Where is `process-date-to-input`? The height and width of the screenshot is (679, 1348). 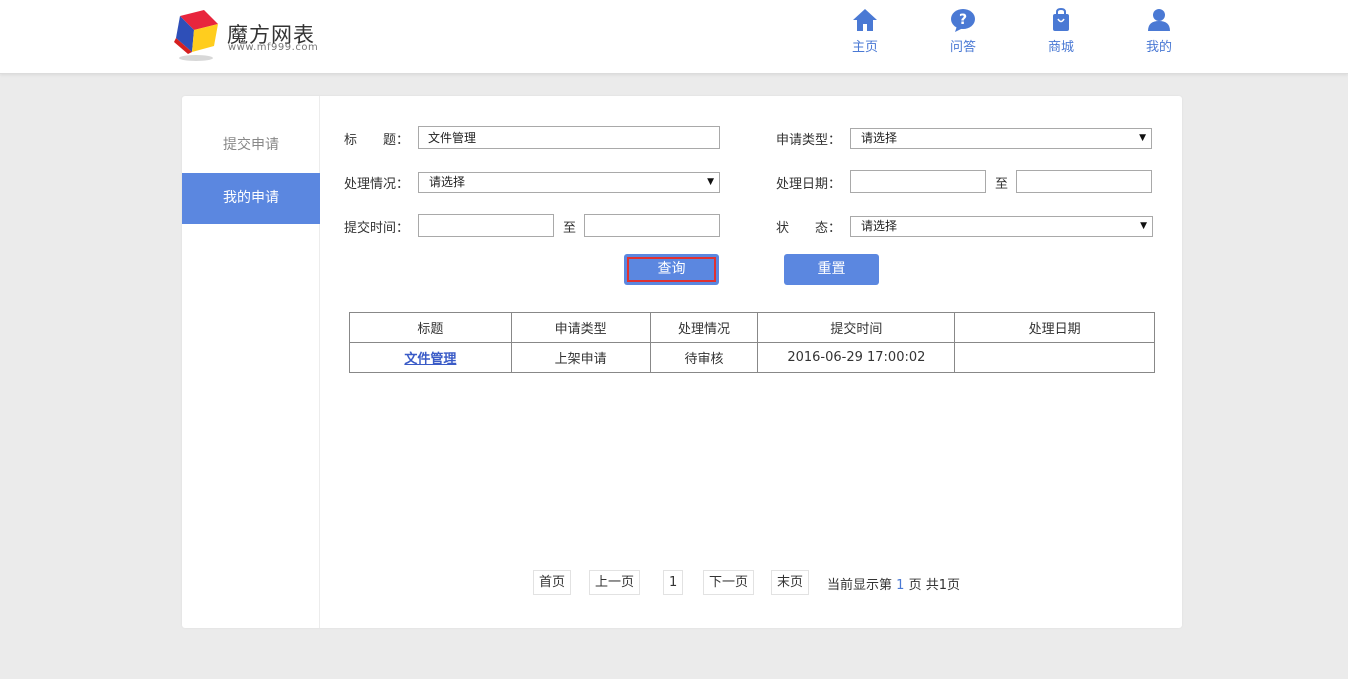
process-date-to-input is located at coordinates (1084, 181).